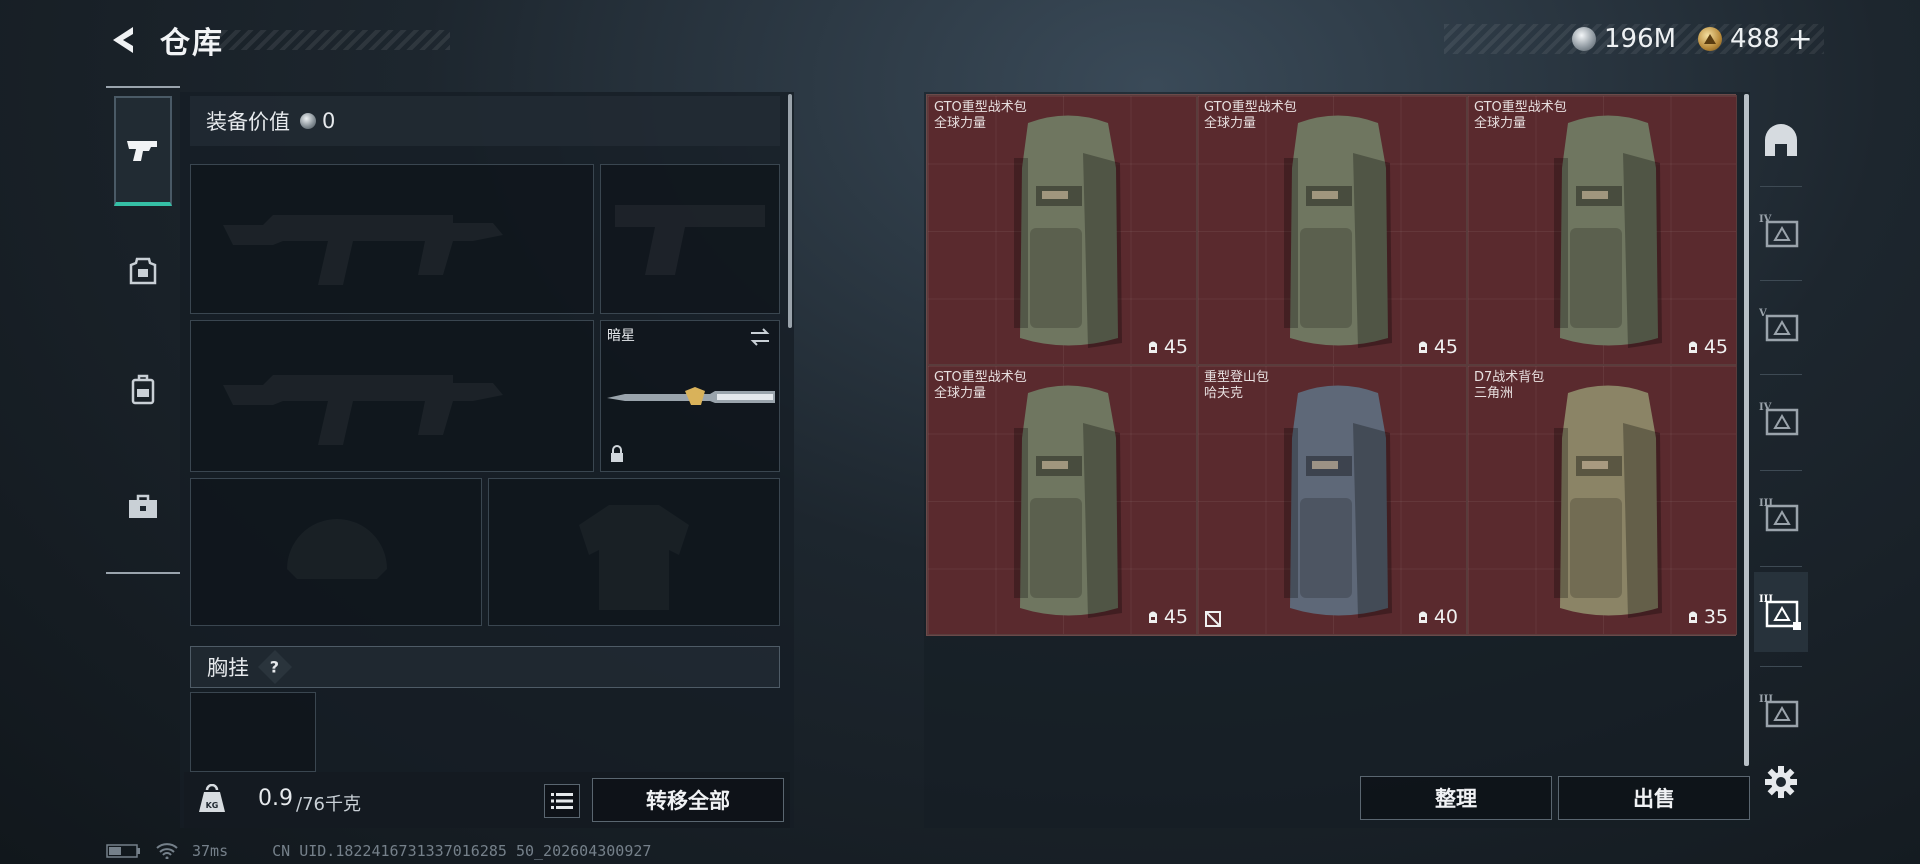 The width and height of the screenshot is (1920, 864). I want to click on currency-silver: 196M, so click(1624, 39).